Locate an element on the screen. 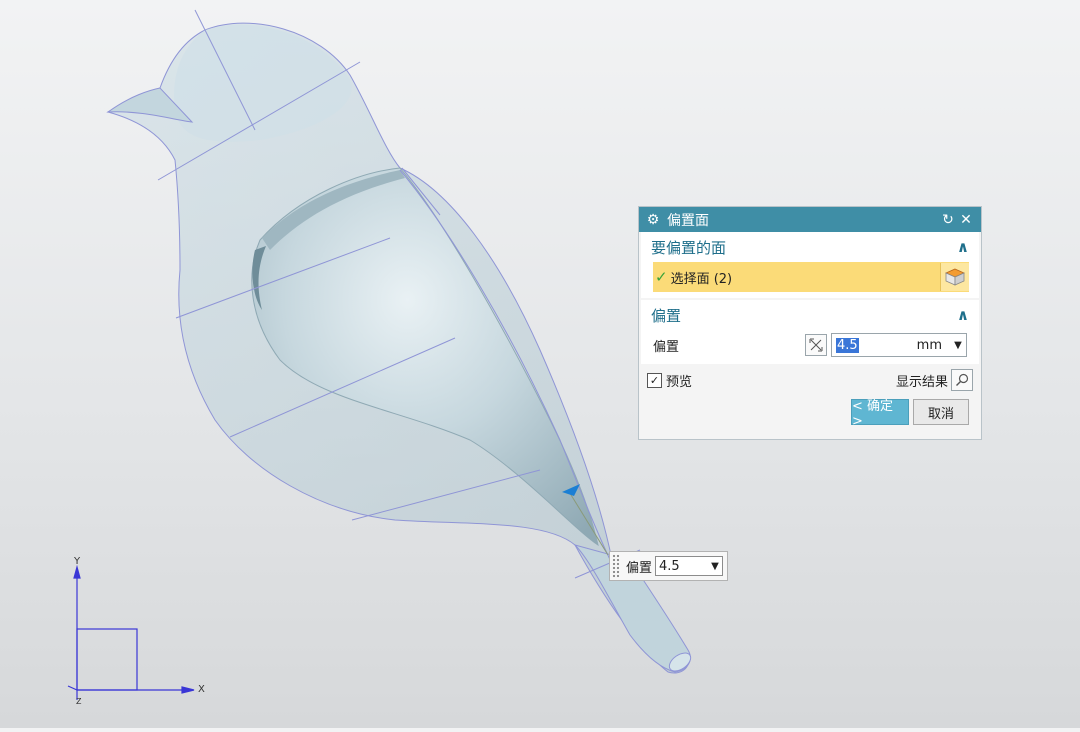 This screenshot has height=732, width=1080. show-result-label: 显示结果 is located at coordinates (921, 382).